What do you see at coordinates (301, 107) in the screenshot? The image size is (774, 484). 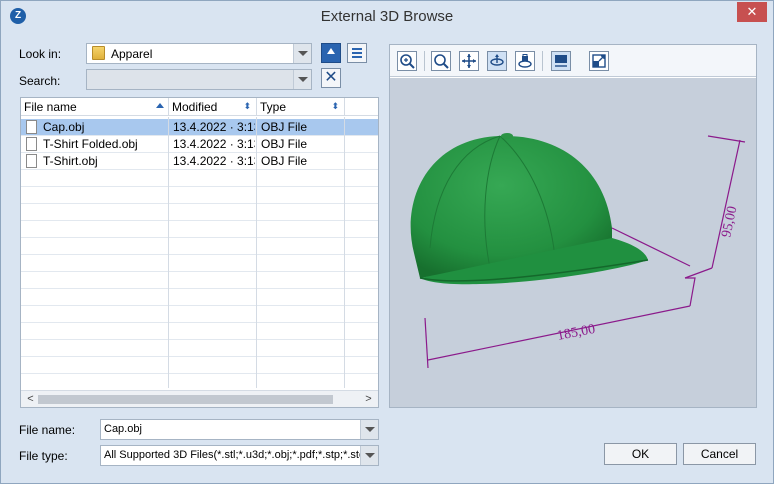 I see `column-header-type: Type ⬍` at bounding box center [301, 107].